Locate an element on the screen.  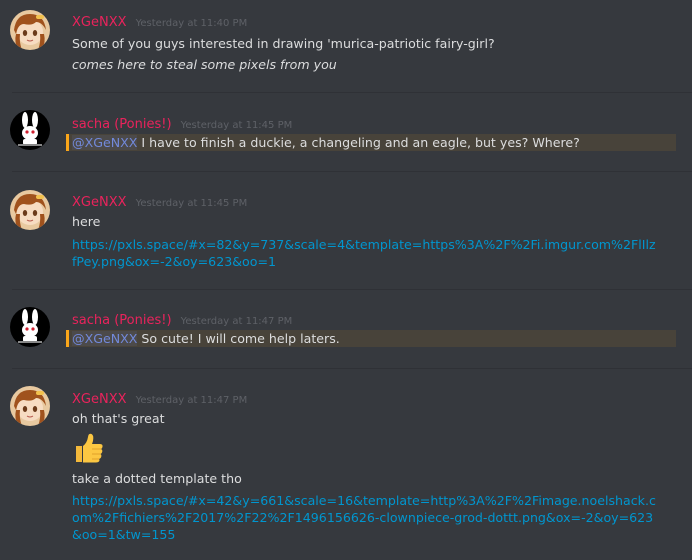
message-header: sacha (Ponies!) Yesterday at 11:47 PM is located at coordinates (182, 319).